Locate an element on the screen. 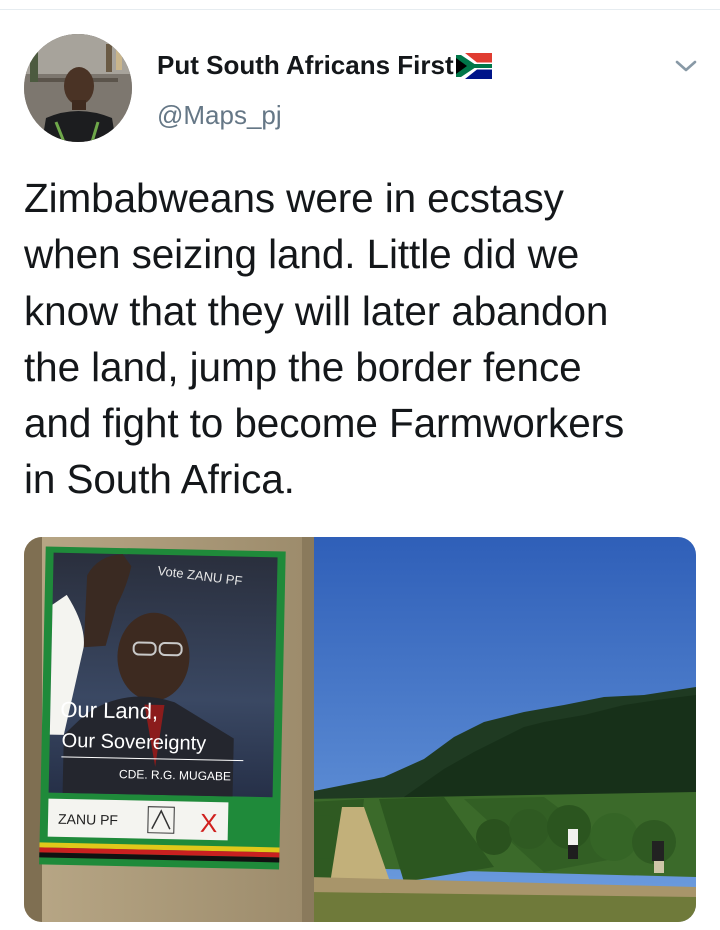 This screenshot has width=720, height=930. avatar is located at coordinates (78, 88).